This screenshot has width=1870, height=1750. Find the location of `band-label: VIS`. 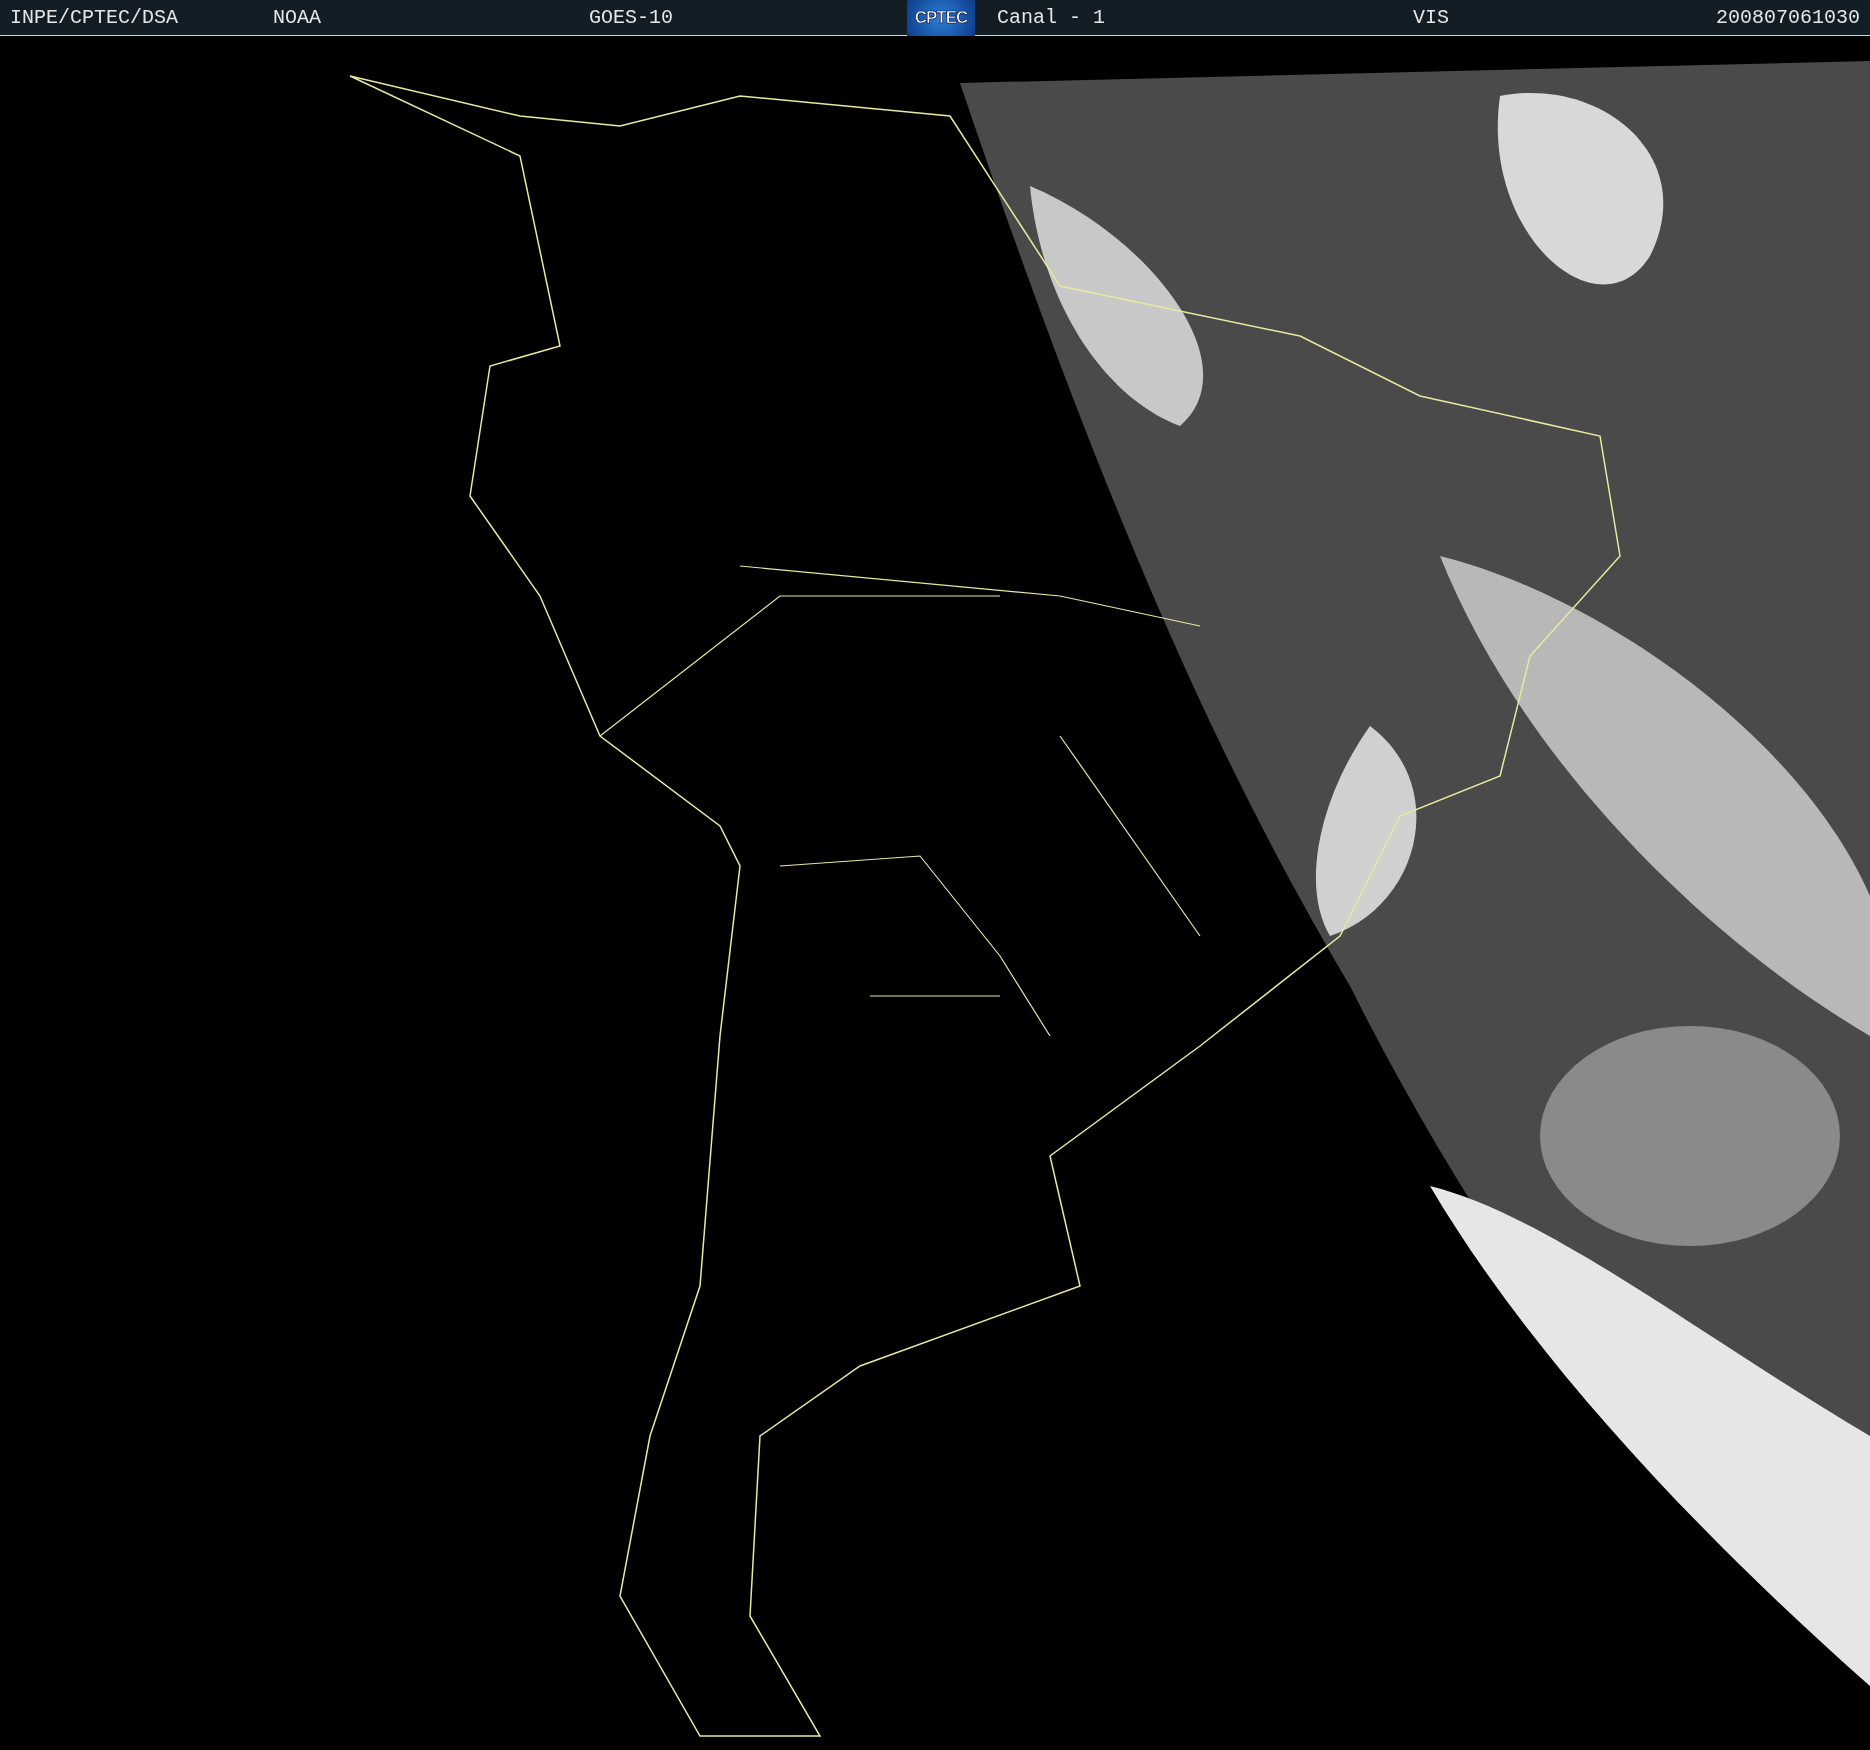

band-label: VIS is located at coordinates (1431, 18).